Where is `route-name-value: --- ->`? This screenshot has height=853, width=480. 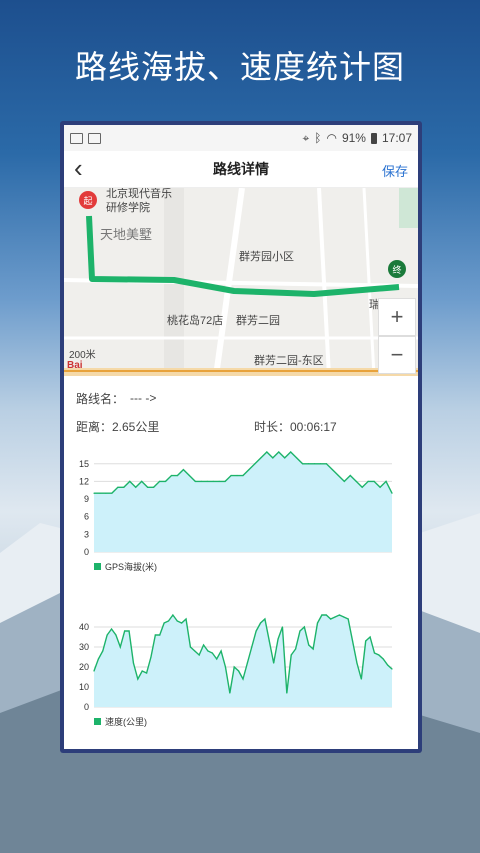 route-name-value: --- -> is located at coordinates (143, 398).